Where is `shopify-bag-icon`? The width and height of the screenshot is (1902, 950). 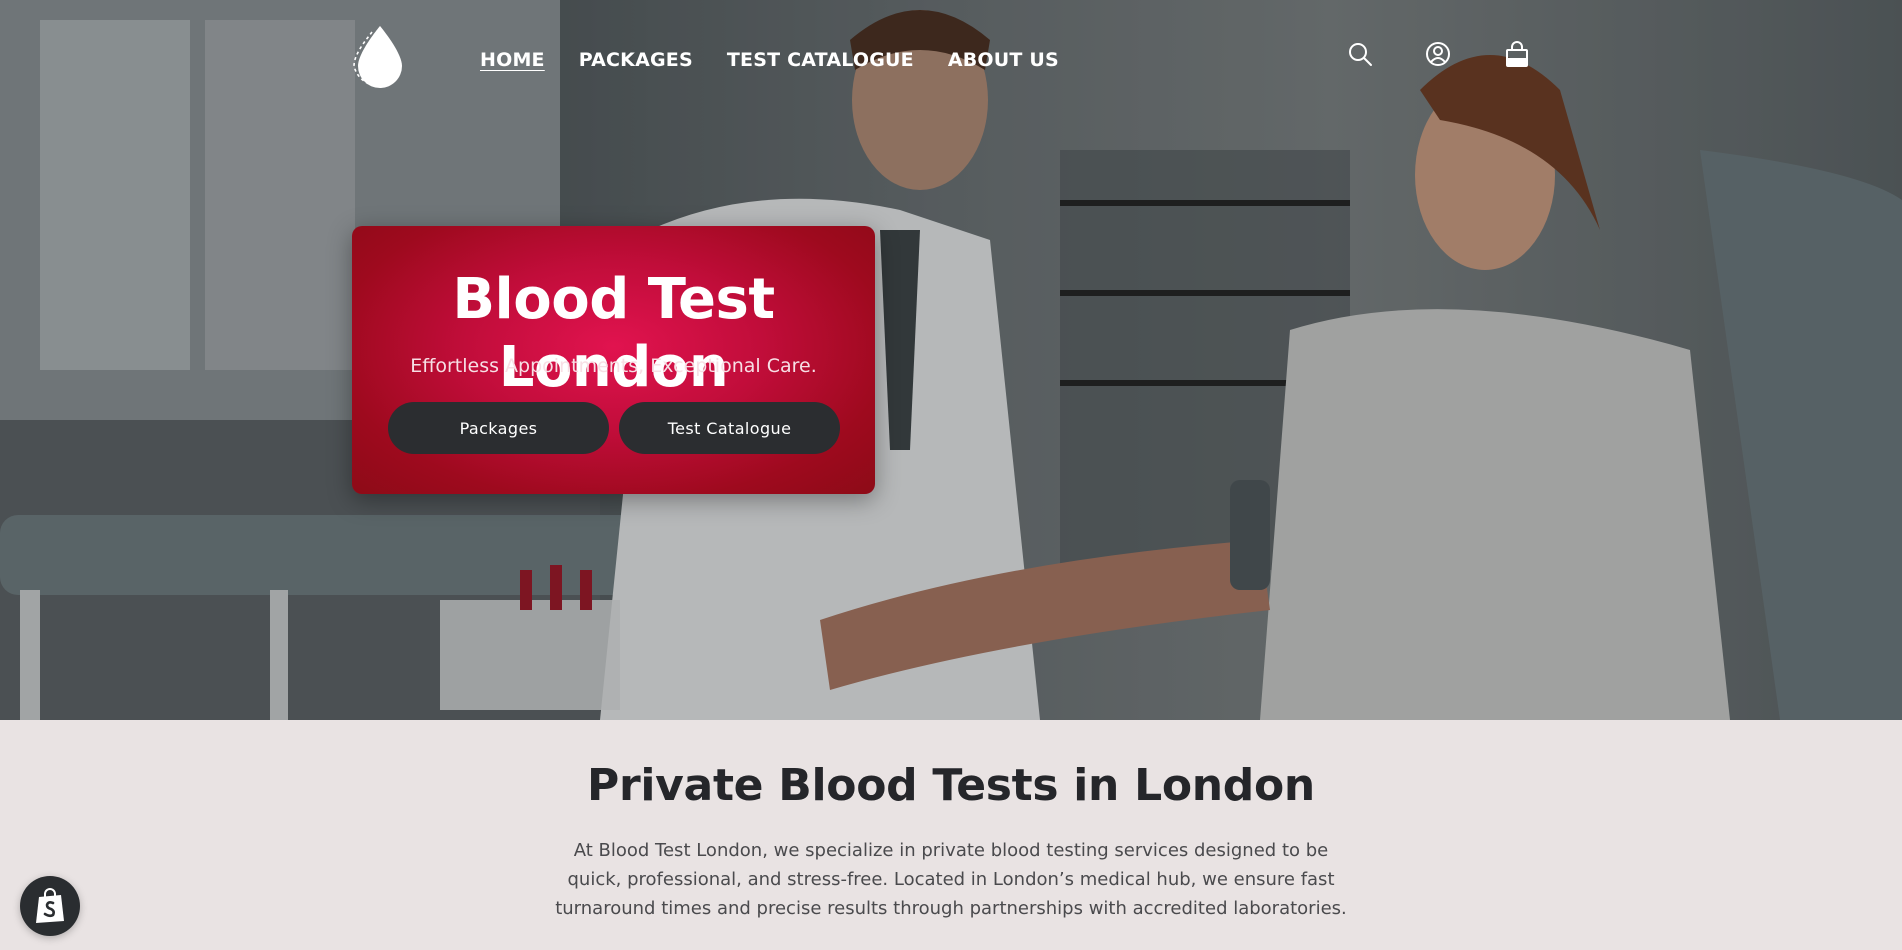
shopify-bag-icon is located at coordinates (50, 906).